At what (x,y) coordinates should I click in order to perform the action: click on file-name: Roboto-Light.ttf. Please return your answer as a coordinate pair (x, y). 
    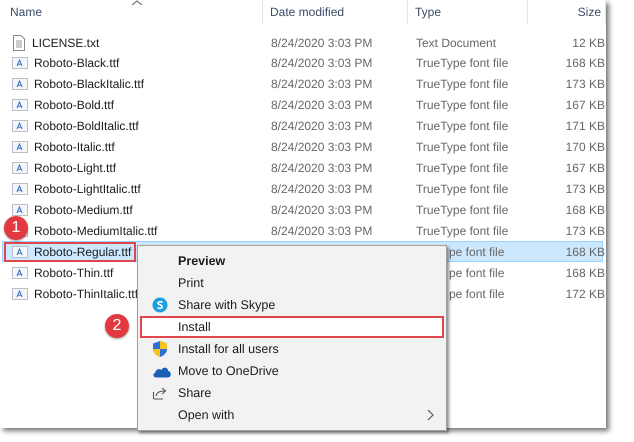
    Looking at the image, I should click on (75, 168).